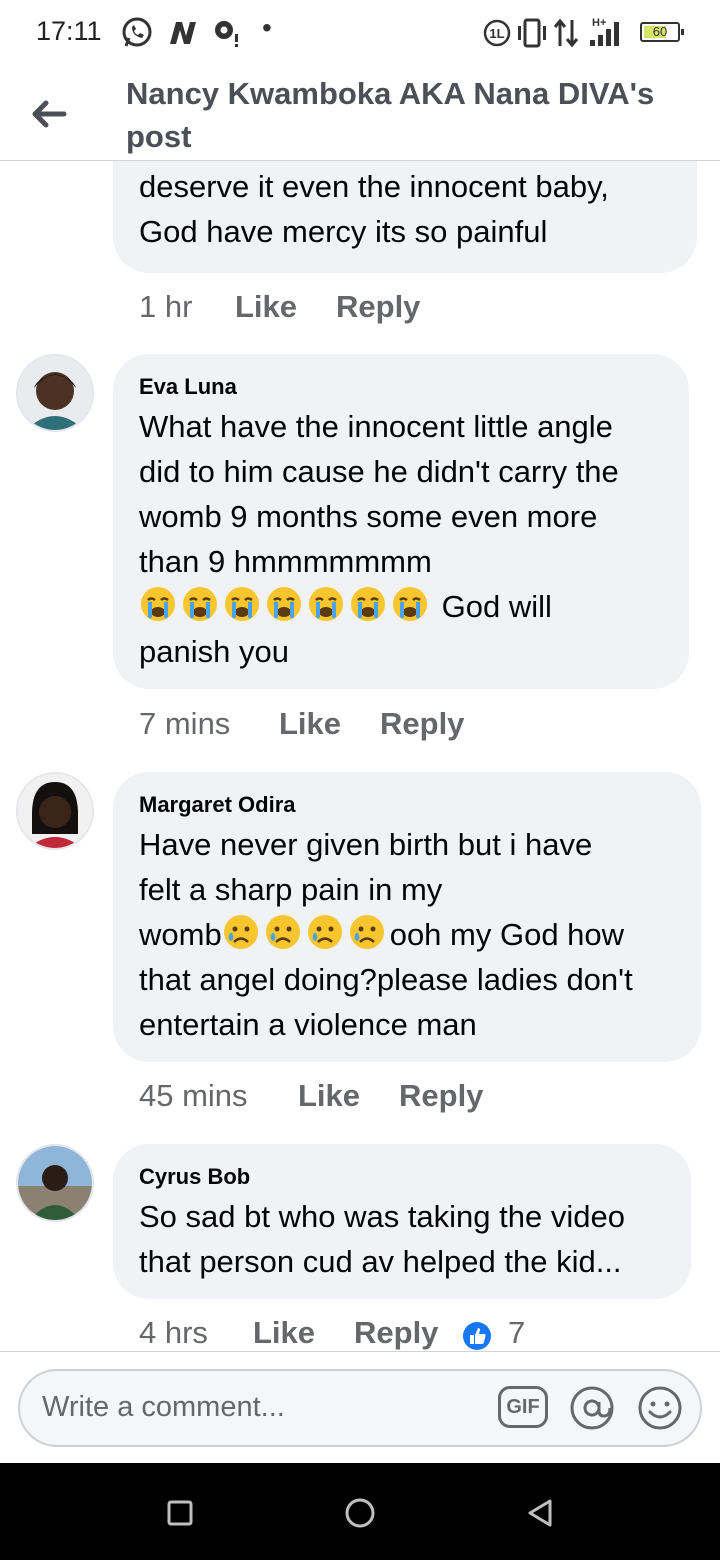 This screenshot has width=720, height=1560. Describe the element at coordinates (532, 33) in the screenshot. I see `vibrate-icon` at that location.